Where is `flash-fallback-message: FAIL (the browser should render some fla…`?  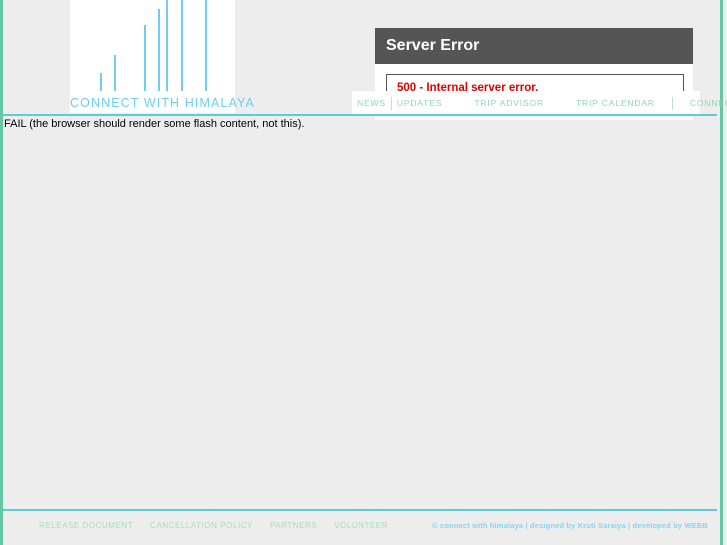 flash-fallback-message: FAIL (the browser should render some fla… is located at coordinates (154, 124).